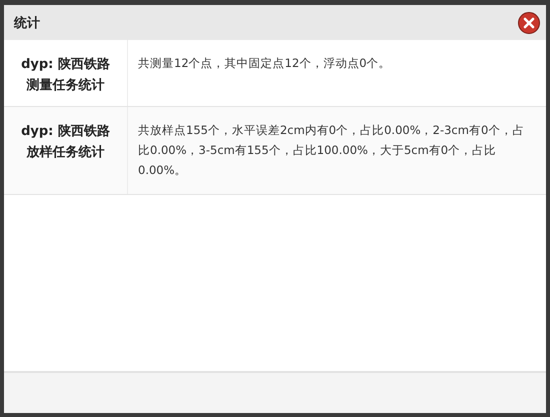 The height and width of the screenshot is (417, 550). Describe the element at coordinates (529, 23) in the screenshot. I see `close-icon` at that location.